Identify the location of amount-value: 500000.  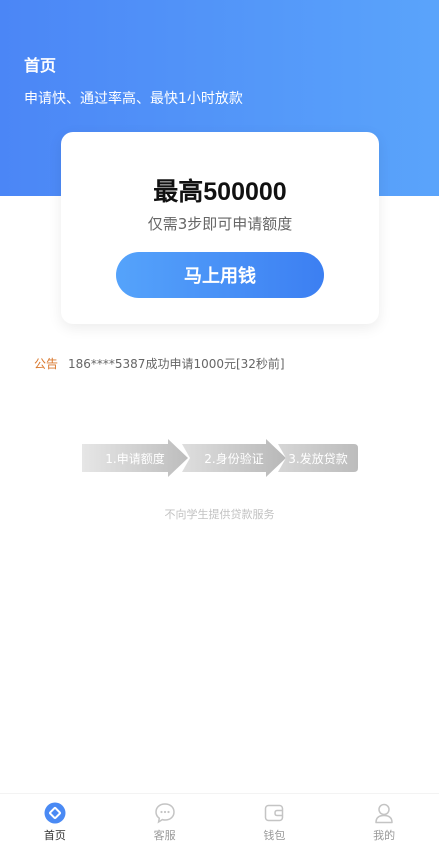
(245, 192).